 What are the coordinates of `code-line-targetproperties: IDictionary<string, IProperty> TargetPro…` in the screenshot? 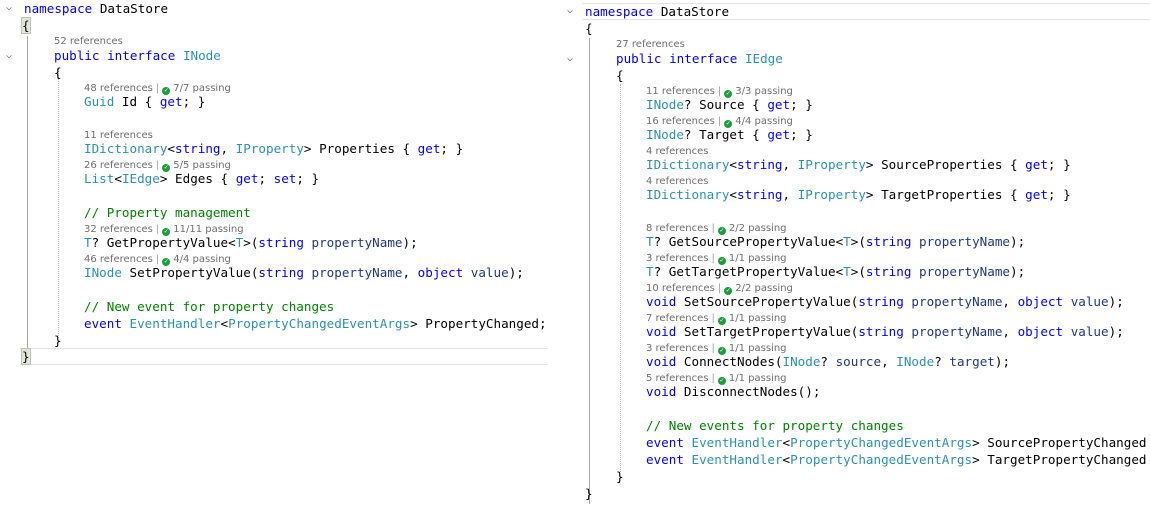 It's located at (858, 194).